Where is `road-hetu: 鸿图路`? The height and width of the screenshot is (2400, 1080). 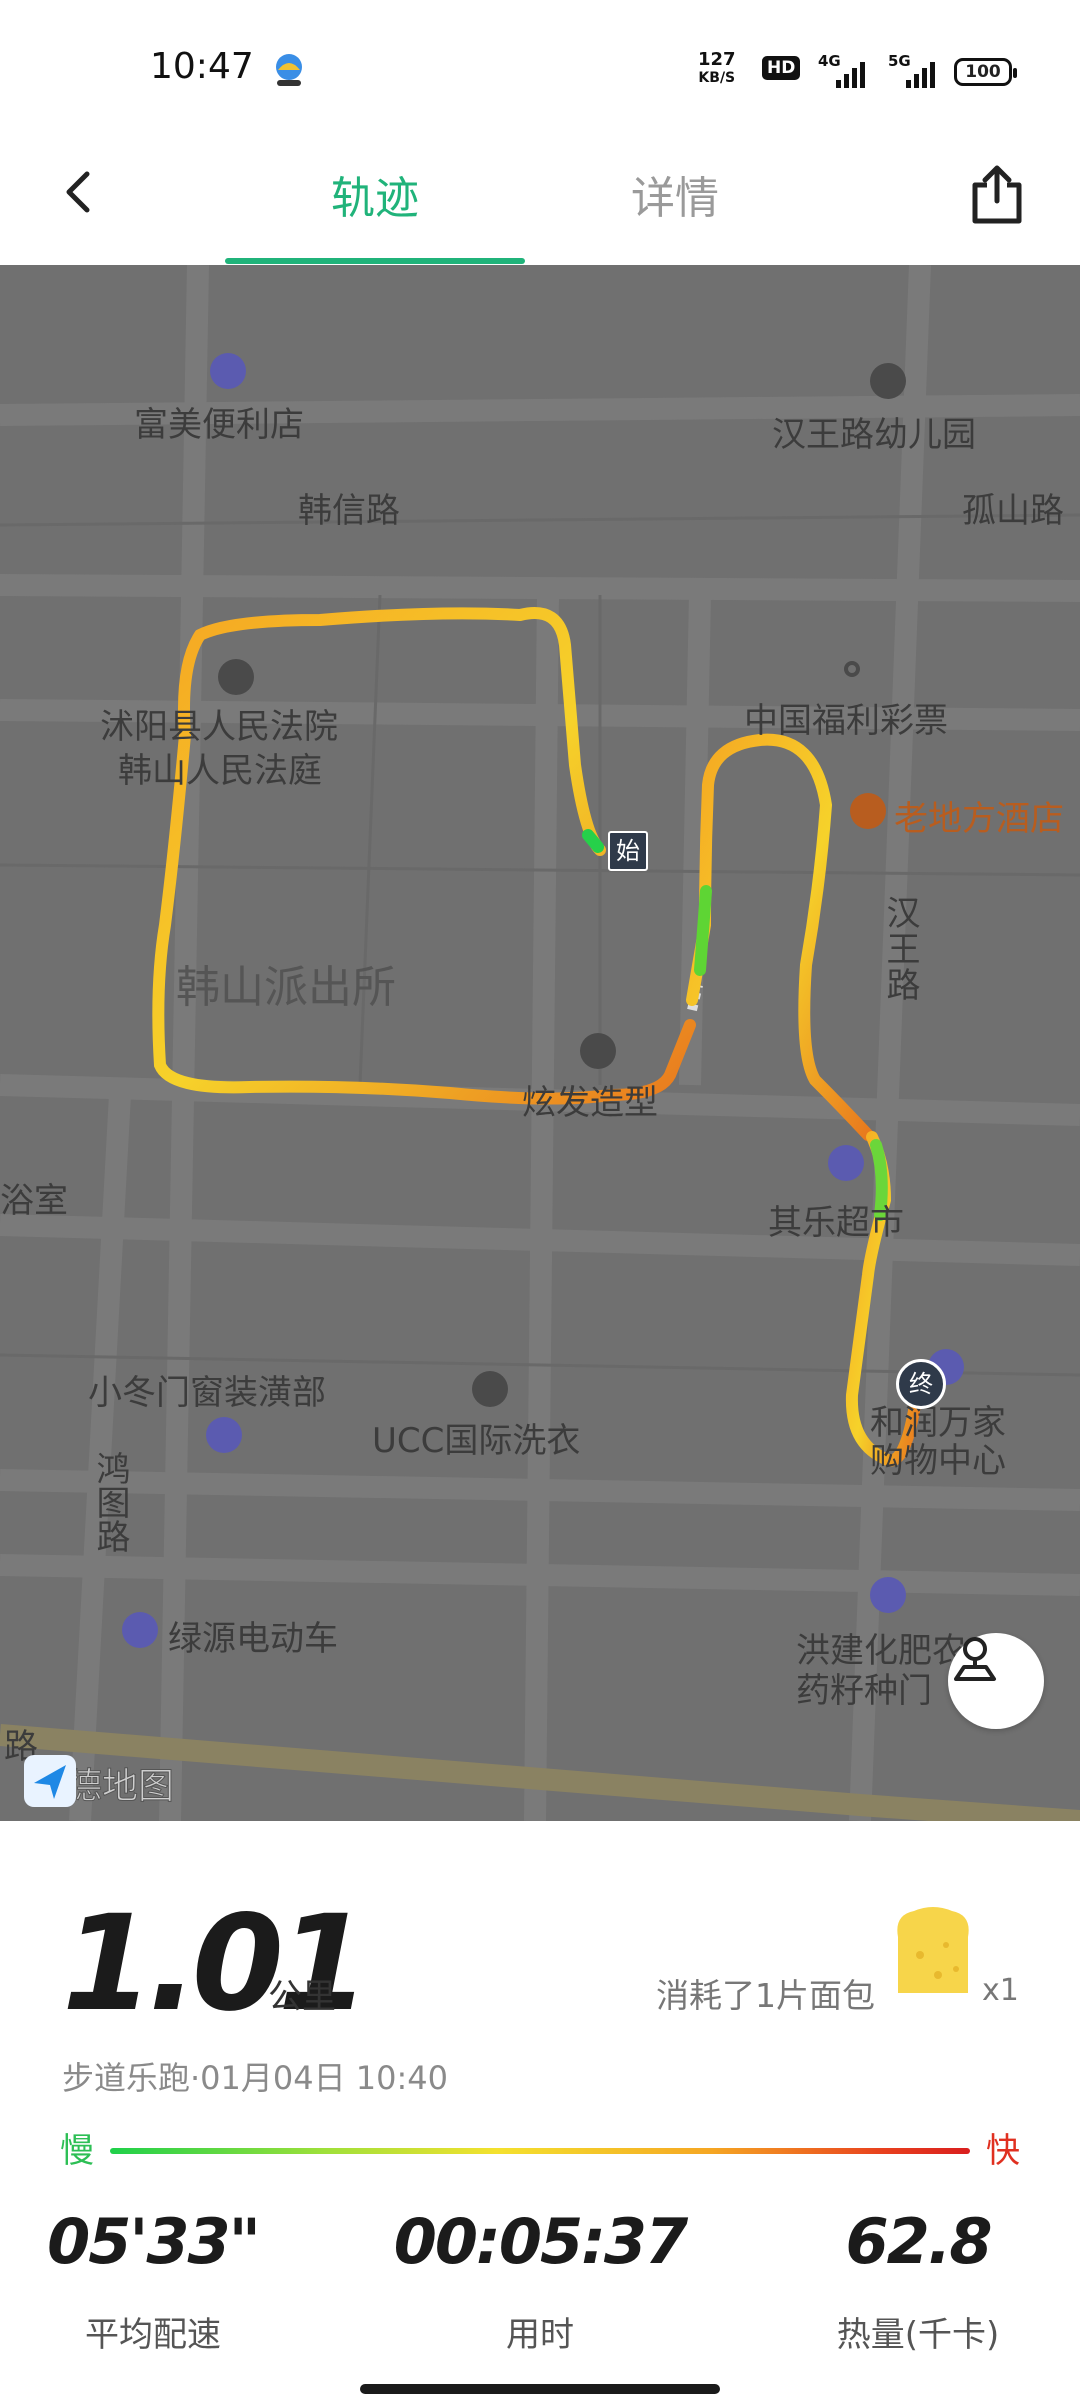
road-hetu: 鸿图路 is located at coordinates (110, 1502).